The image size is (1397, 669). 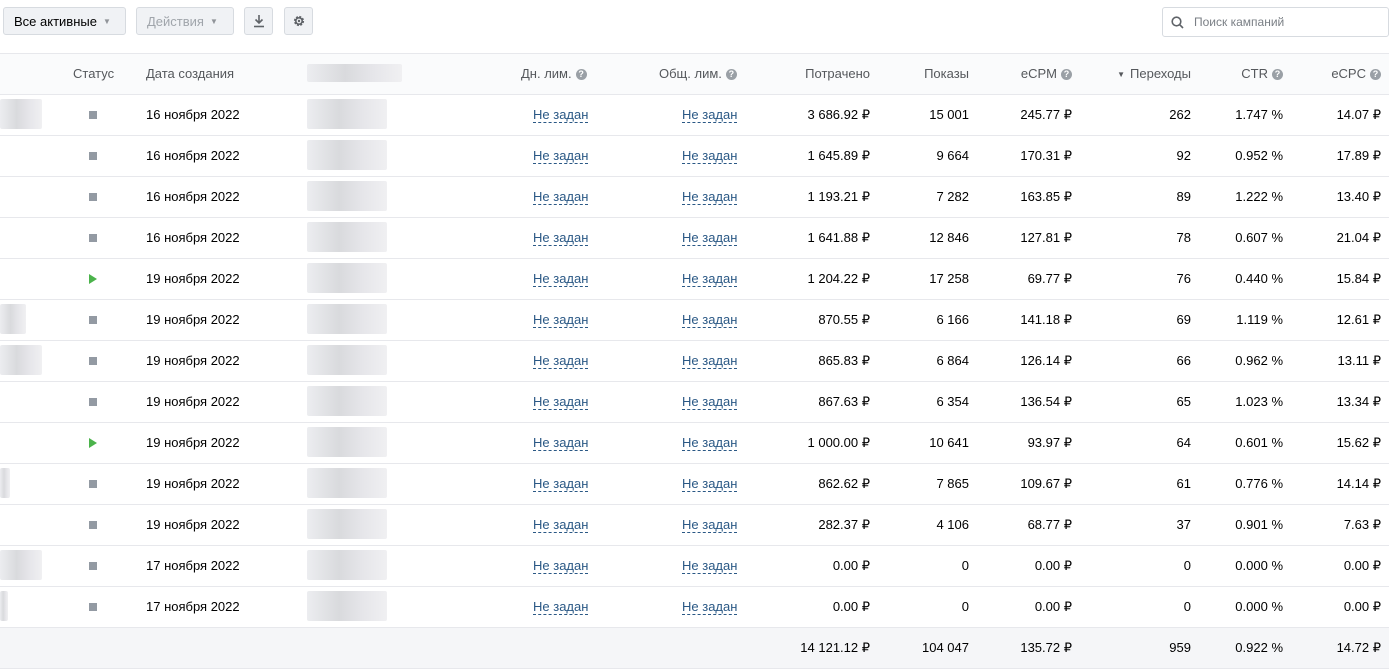 What do you see at coordinates (924, 74) in the screenshot?
I see `column-header-impressions: Показы` at bounding box center [924, 74].